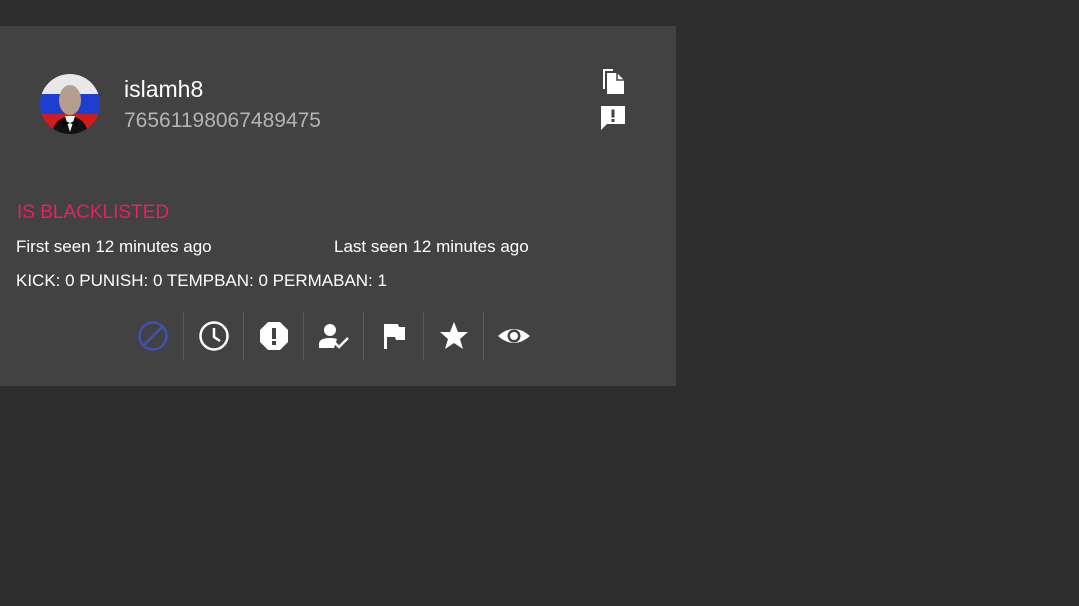  I want to click on punishment-counts: KICK: 0 PUNISH: 0 TEMPBAN: 0 PERMABAN: 1, so click(201, 280).